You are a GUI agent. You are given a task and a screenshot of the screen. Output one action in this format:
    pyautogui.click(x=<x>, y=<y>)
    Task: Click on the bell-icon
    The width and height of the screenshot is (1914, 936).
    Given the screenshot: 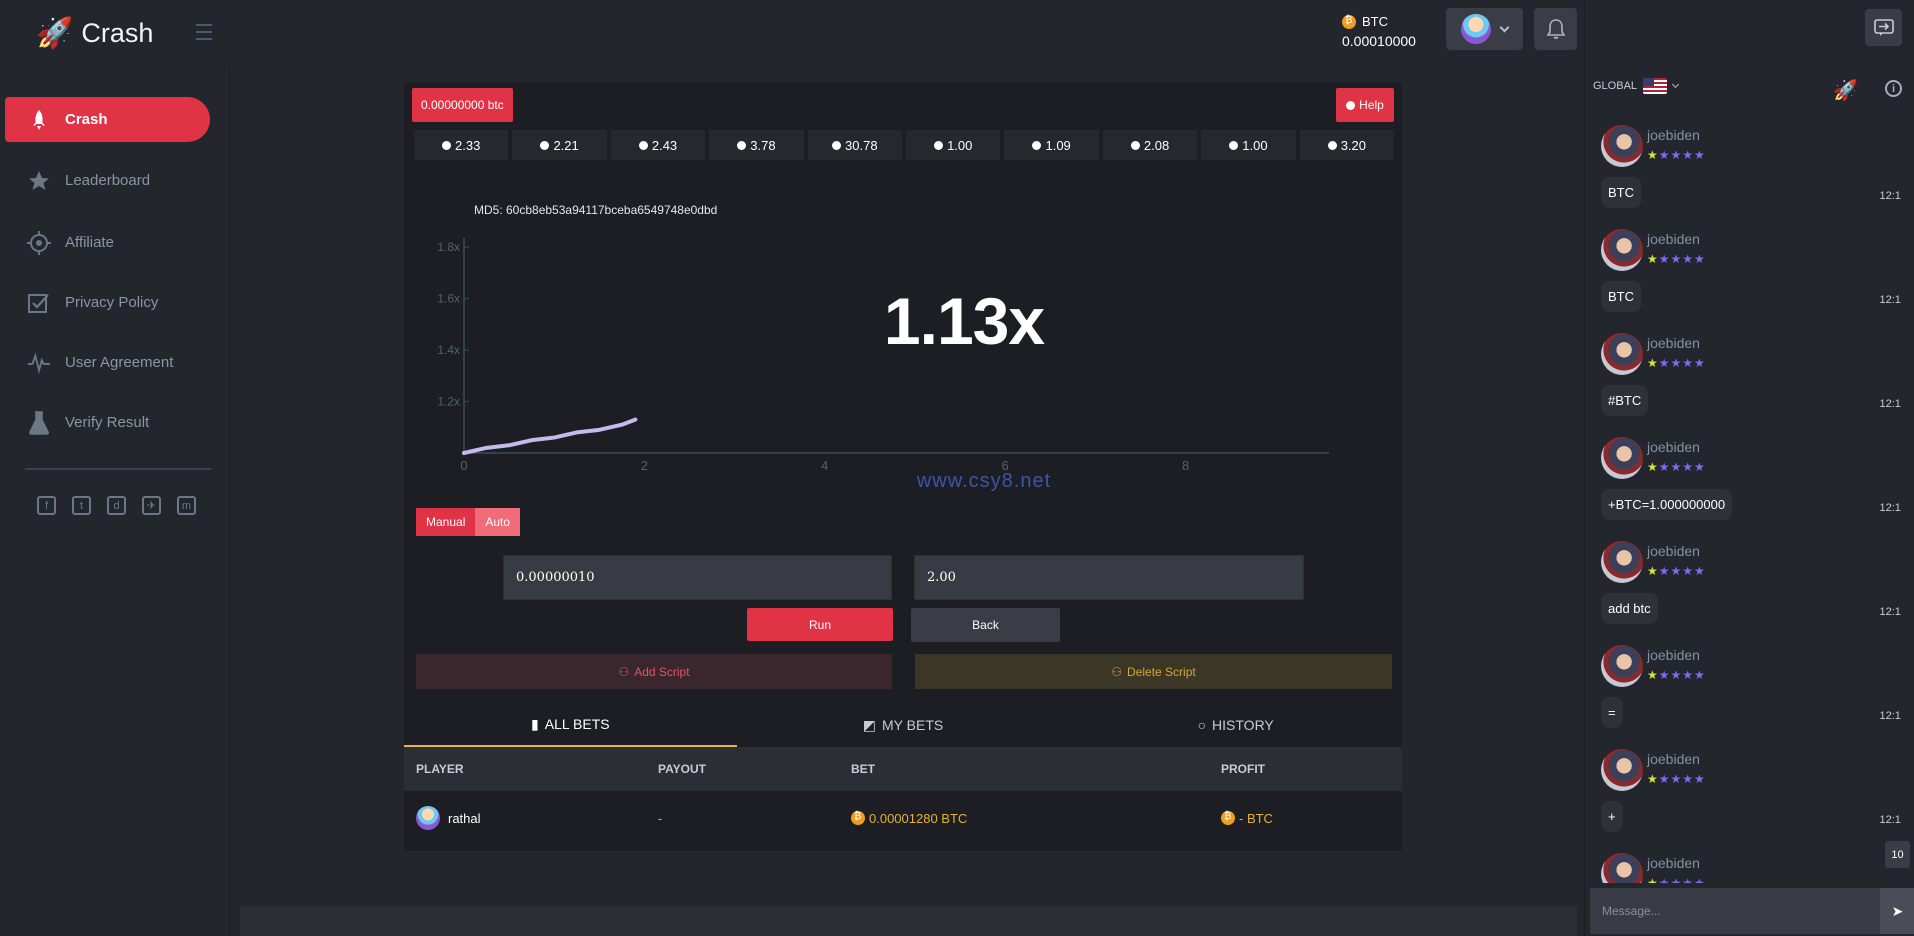 What is the action you would take?
    pyautogui.click(x=1555, y=29)
    